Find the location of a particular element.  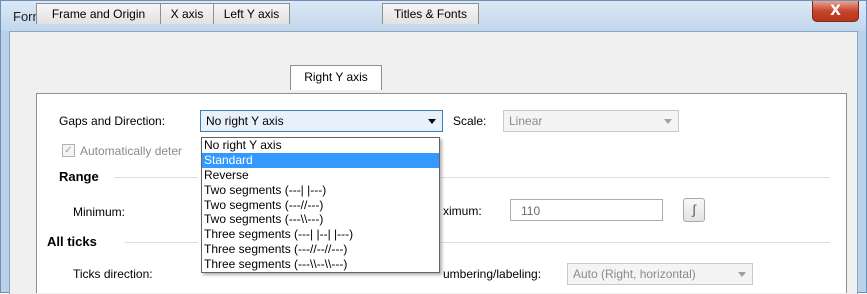

tab-label: Right Y axis is located at coordinates (336, 77).